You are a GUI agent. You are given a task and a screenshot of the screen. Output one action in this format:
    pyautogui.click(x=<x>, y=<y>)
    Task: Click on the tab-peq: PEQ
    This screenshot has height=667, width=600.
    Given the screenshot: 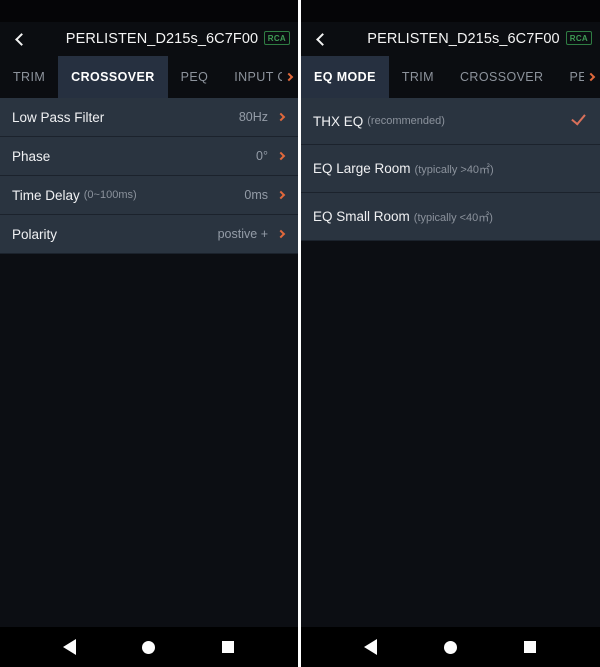 What is the action you would take?
    pyautogui.click(x=194, y=77)
    